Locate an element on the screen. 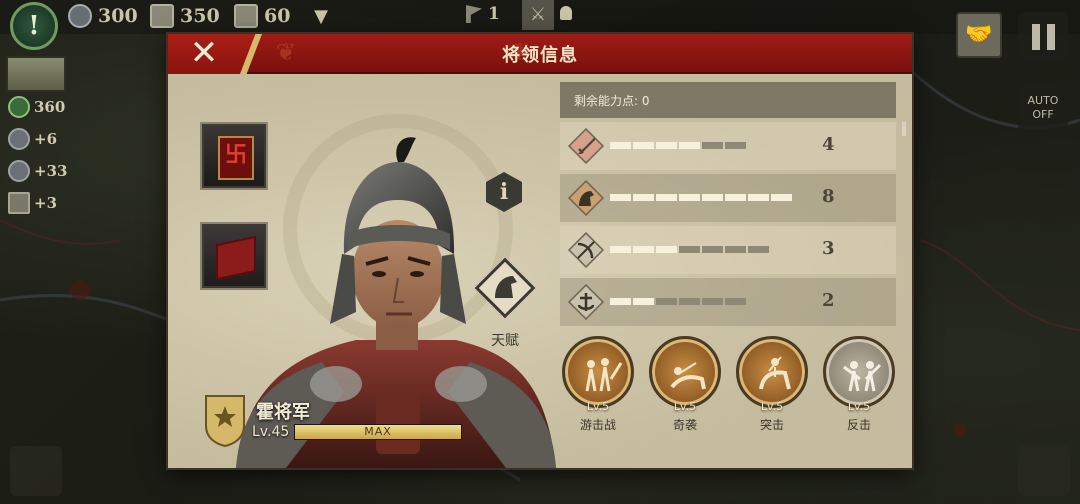 This screenshot has height=504, width=1080. army-icon is located at coordinates (19, 107).